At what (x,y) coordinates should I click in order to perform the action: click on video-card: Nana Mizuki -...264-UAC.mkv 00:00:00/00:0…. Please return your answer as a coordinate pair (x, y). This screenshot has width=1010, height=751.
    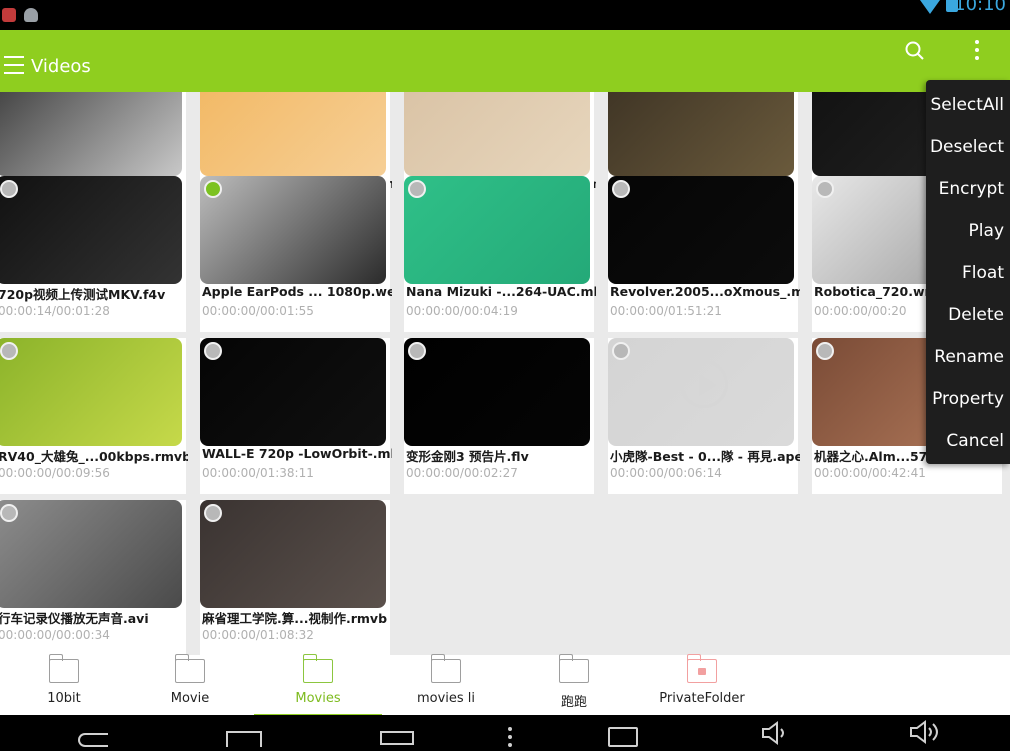
    Looking at the image, I should click on (500, 254).